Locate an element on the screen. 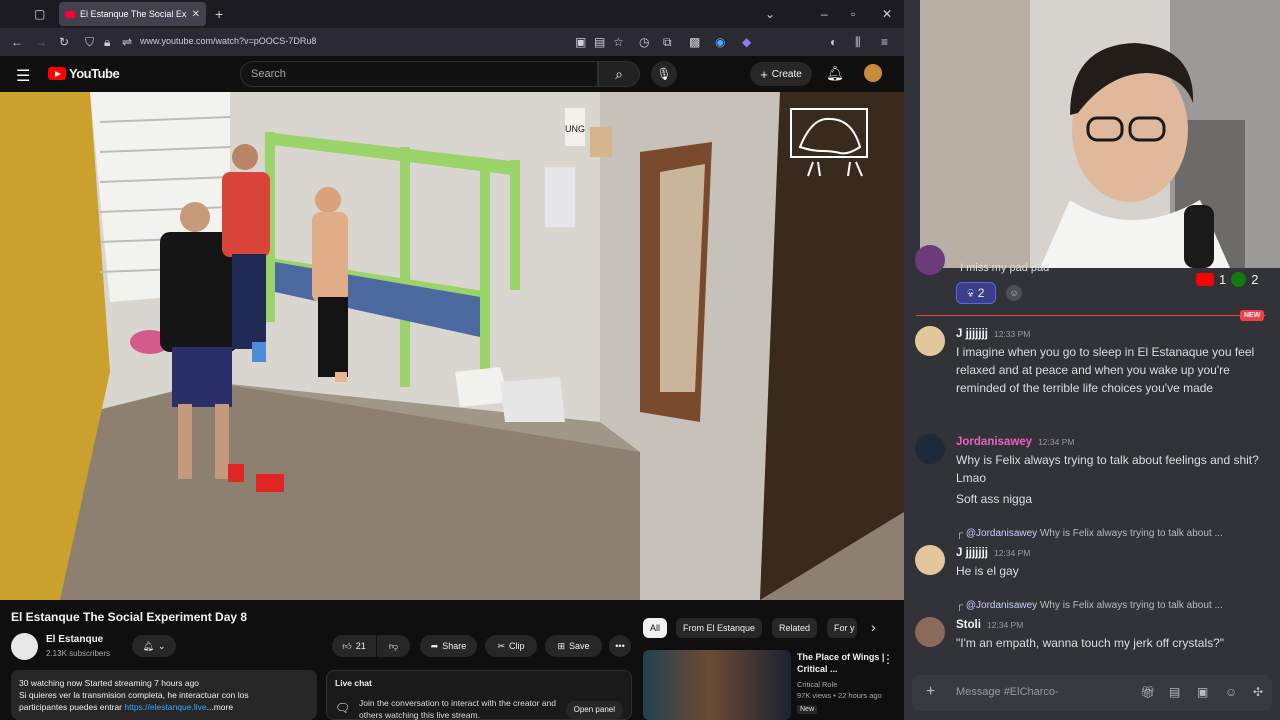 This screenshot has height=720, width=1280. description-more: ...more is located at coordinates (220, 707).